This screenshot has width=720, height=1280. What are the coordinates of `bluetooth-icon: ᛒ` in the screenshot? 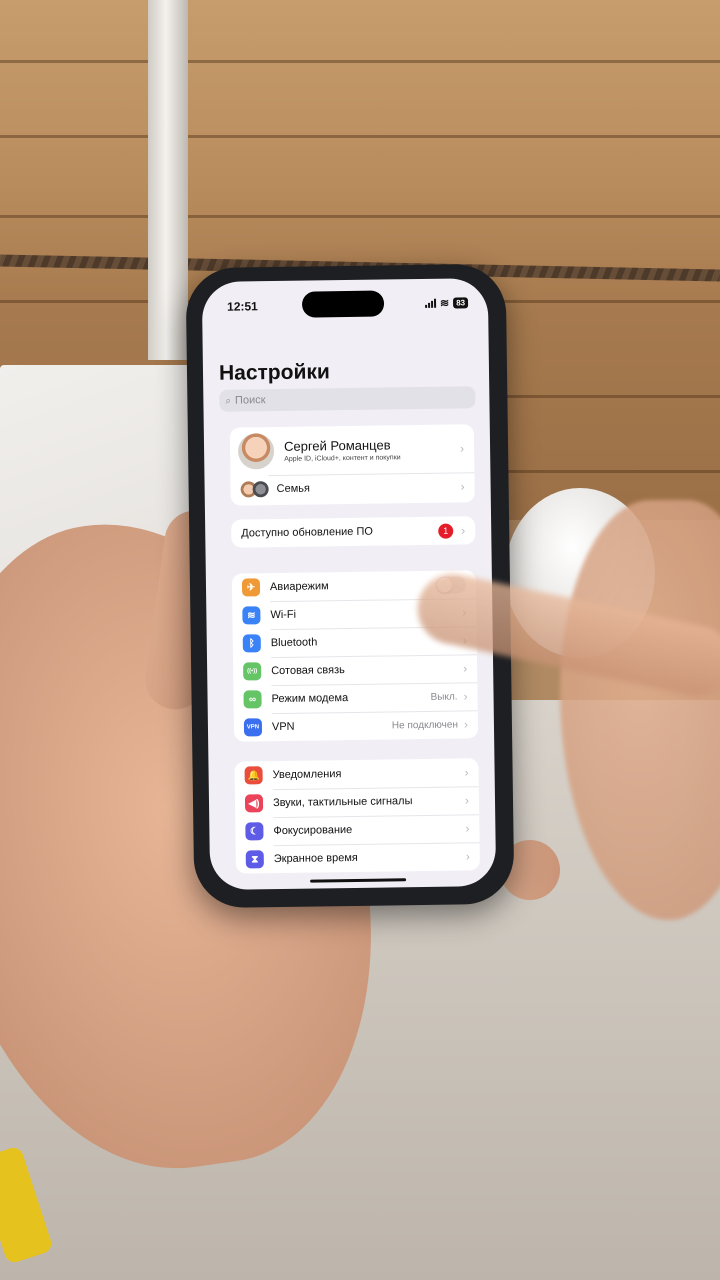 It's located at (251, 643).